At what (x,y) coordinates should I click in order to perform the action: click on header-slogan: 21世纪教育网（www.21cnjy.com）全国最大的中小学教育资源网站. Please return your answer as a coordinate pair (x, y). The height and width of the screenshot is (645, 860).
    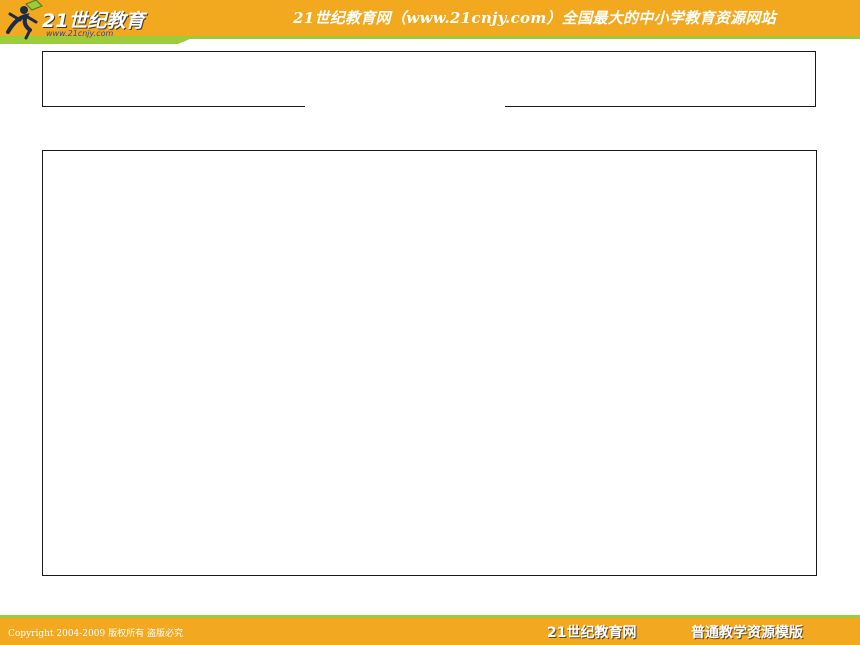
    Looking at the image, I should click on (534, 18).